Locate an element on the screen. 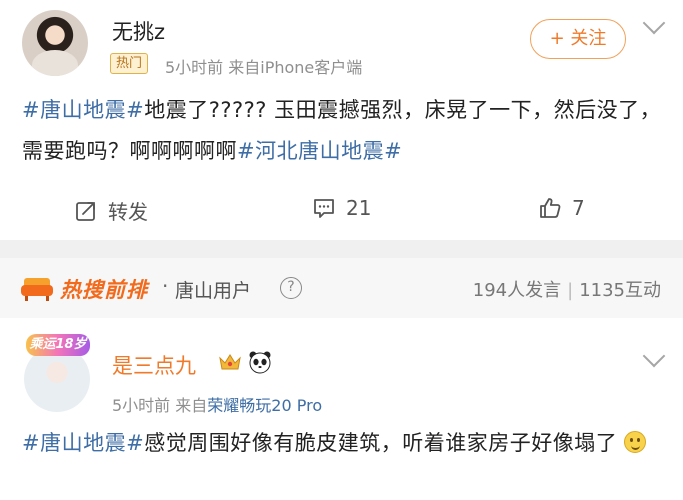  avatar is located at coordinates (55, 43).